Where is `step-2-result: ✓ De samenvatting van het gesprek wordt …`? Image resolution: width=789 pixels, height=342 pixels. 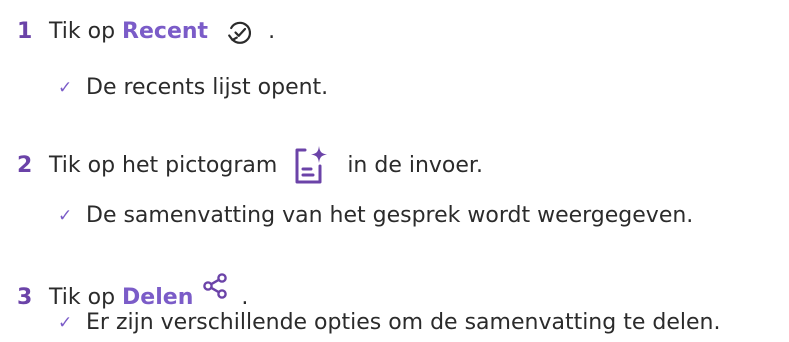
step-2-result: ✓ De samenvatting van het gesprek wordt … is located at coordinates (346, 216).